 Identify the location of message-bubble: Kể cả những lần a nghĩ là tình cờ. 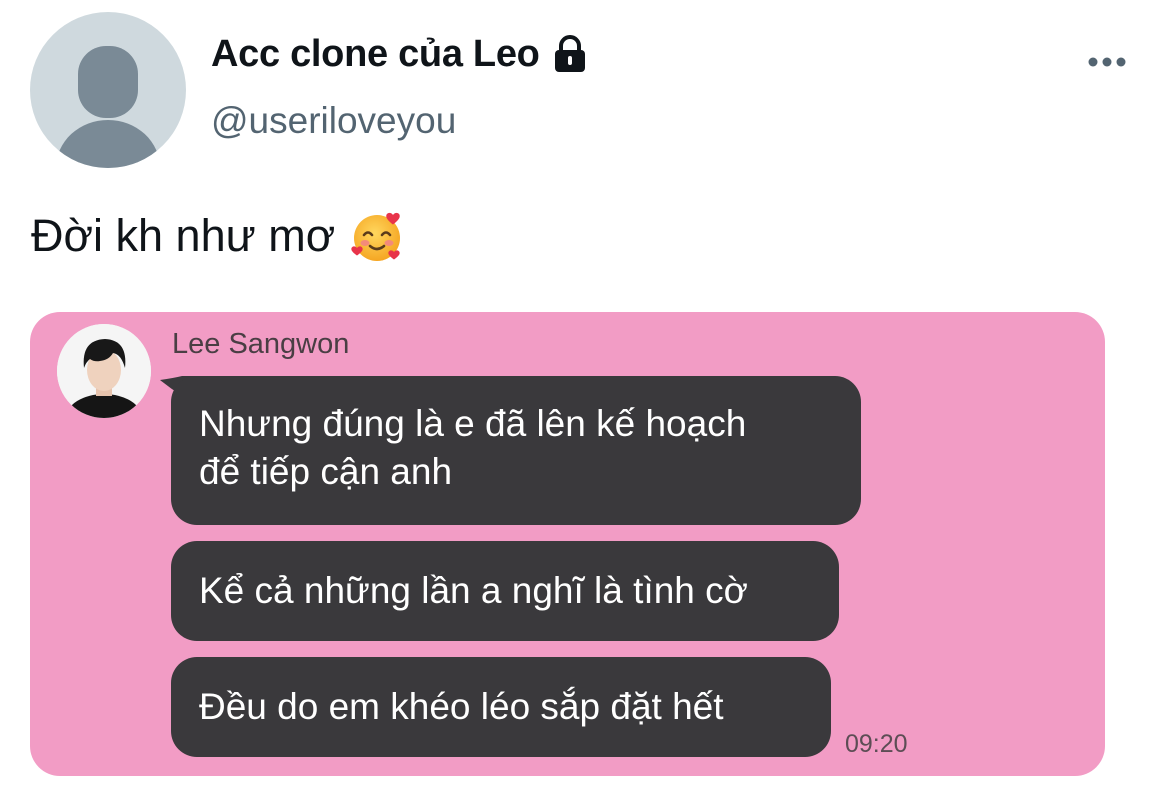
(505, 591).